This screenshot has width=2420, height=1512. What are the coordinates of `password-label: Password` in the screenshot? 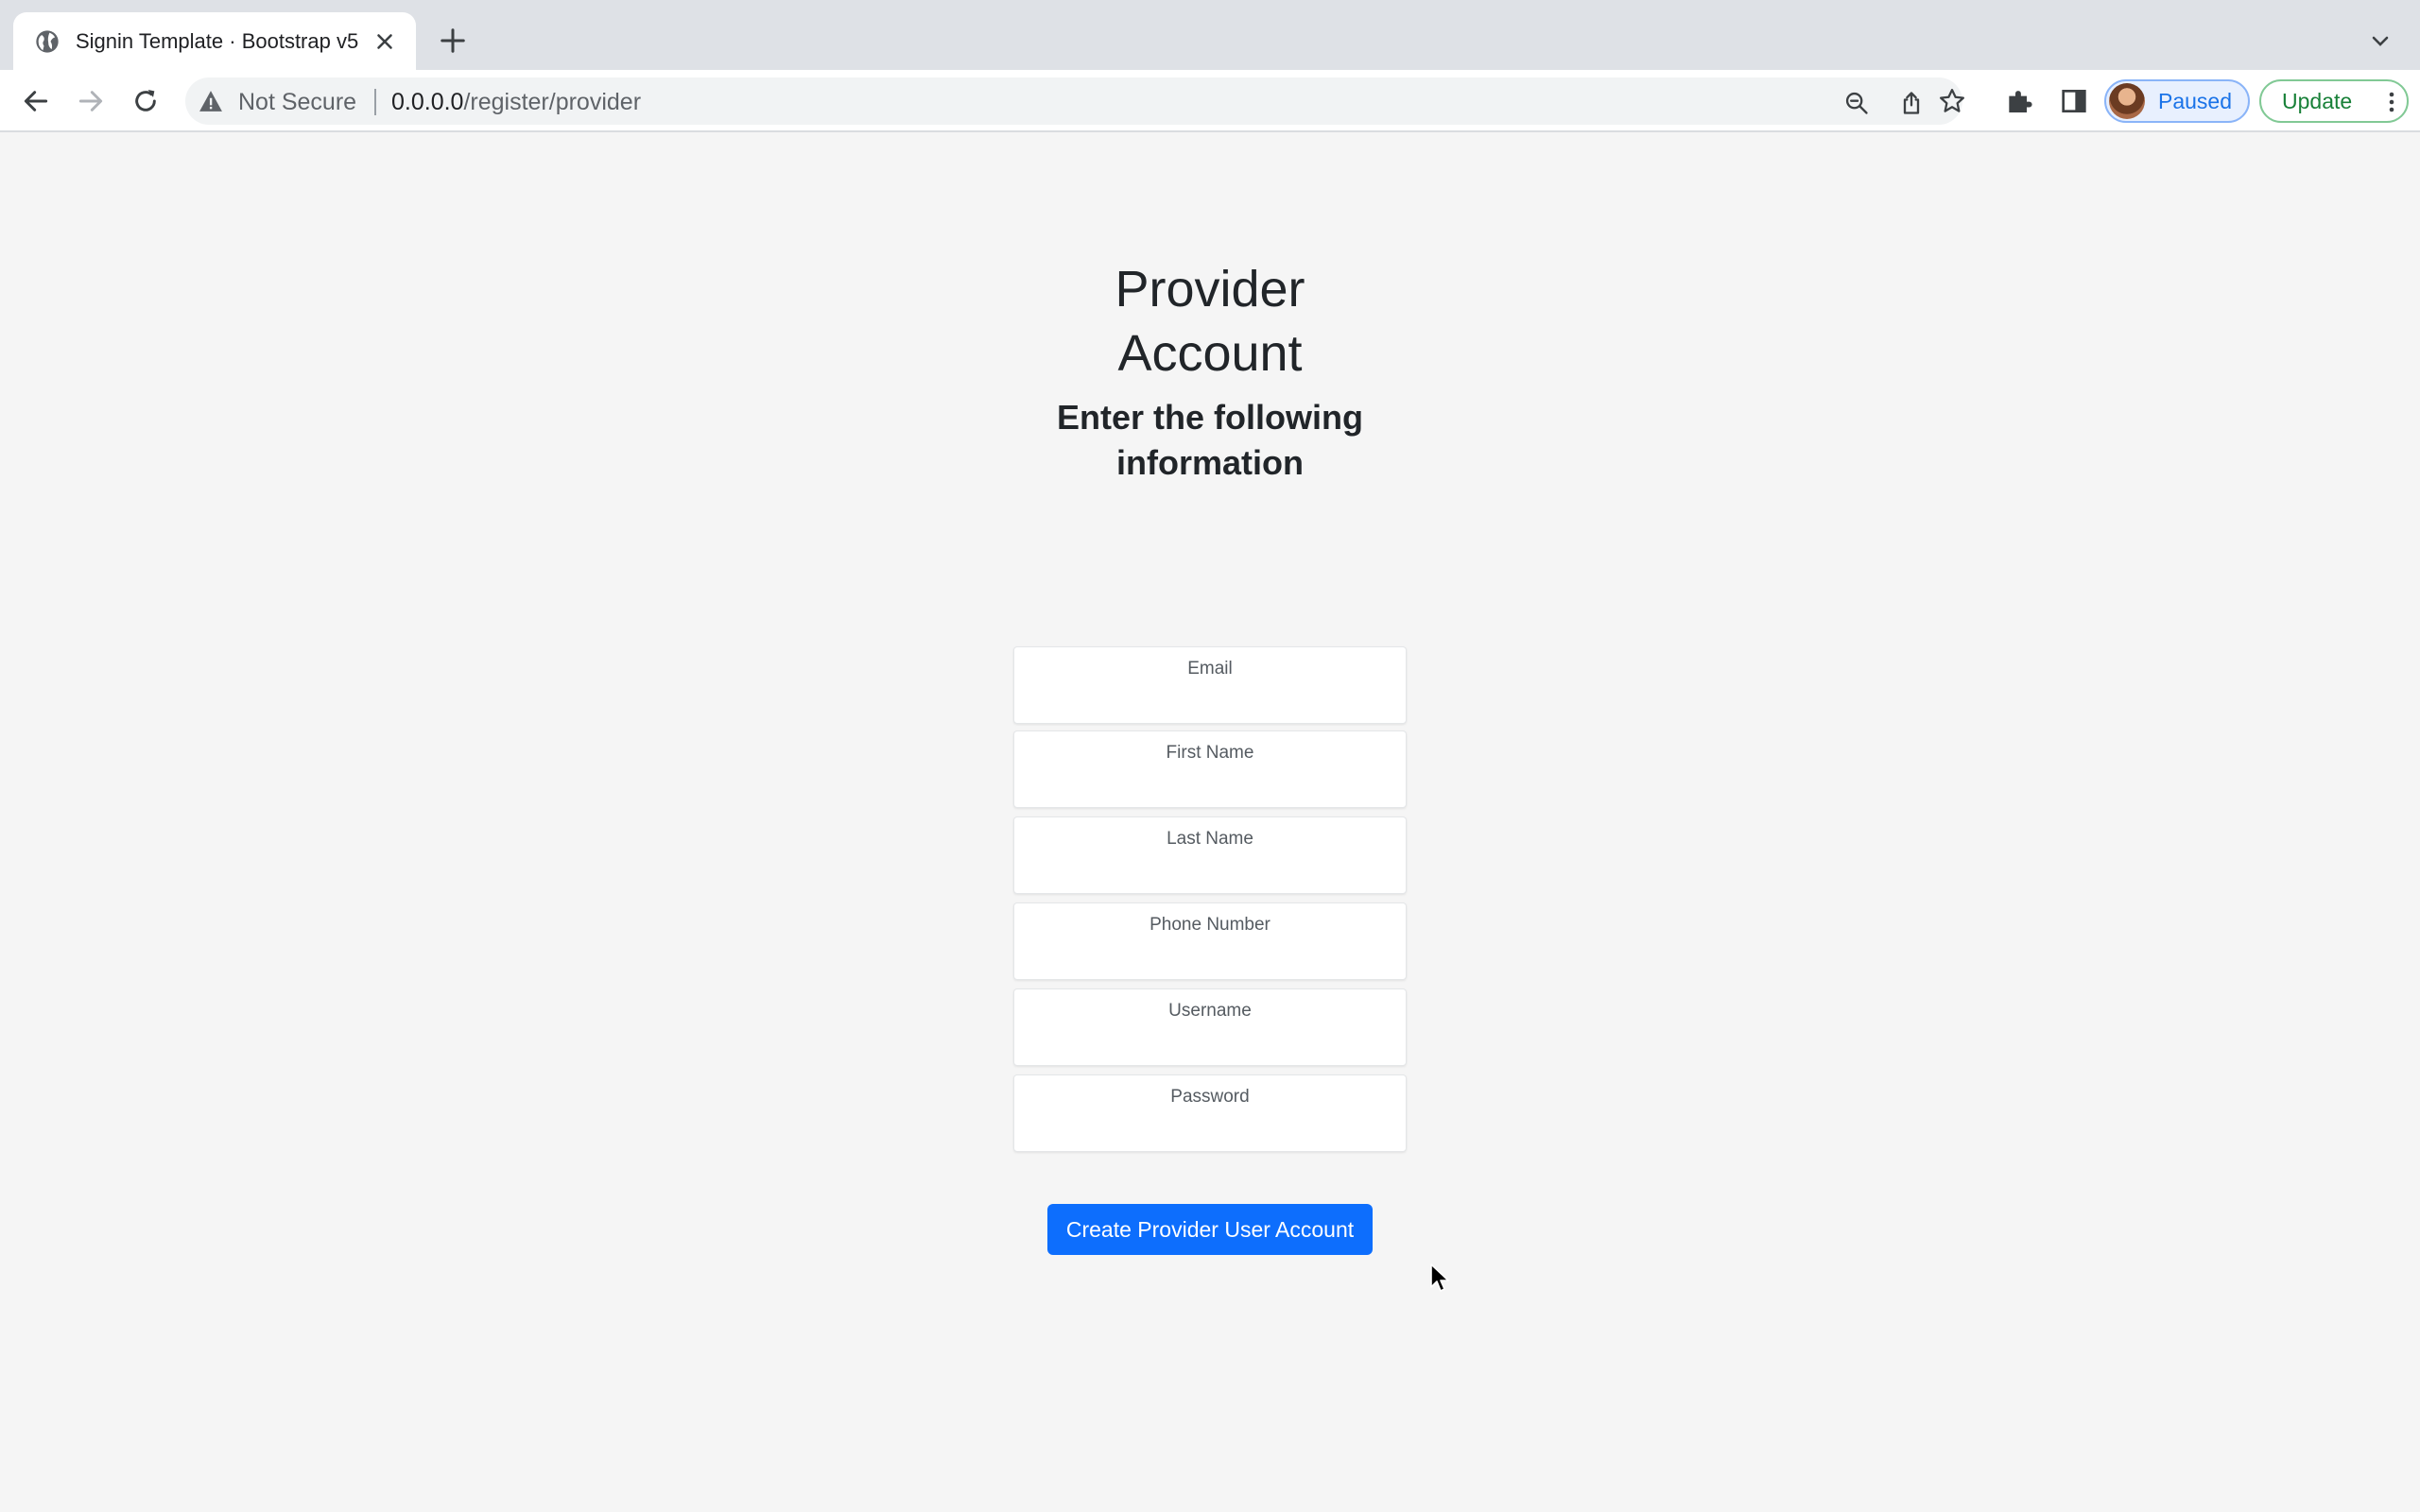 It's located at (1210, 1097).